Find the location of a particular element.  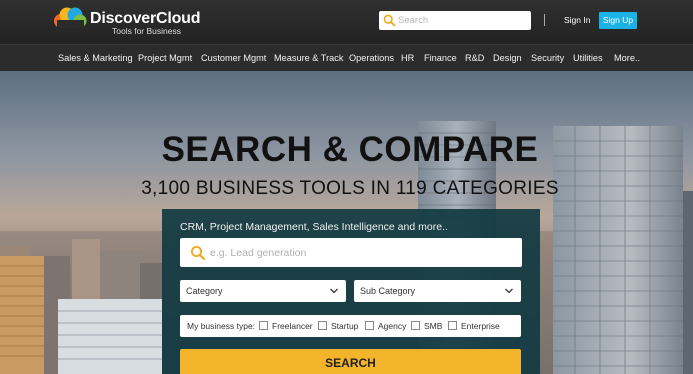

nav-item-rd: R&D is located at coordinates (474, 58).